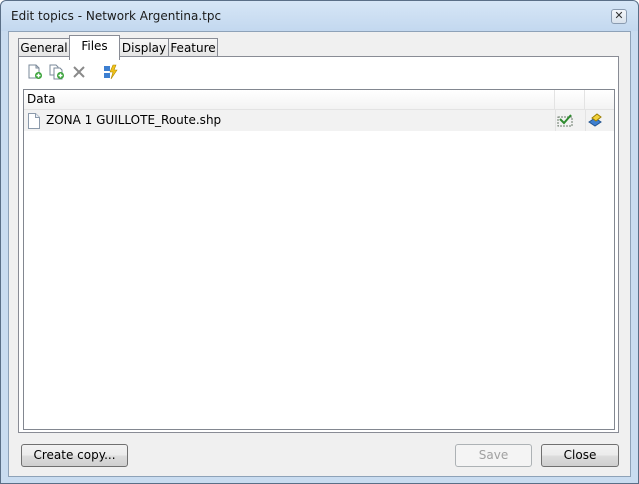 Image resolution: width=639 pixels, height=484 pixels. I want to click on add-copy-button, so click(57, 72).